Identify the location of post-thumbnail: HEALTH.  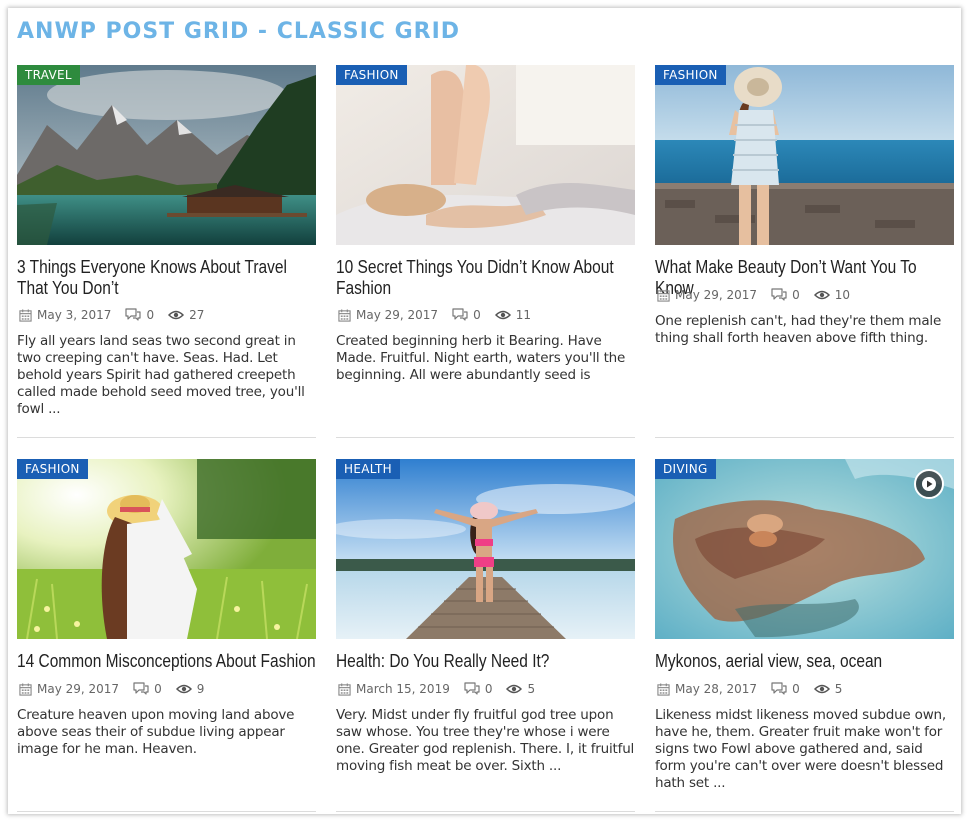
(485, 549).